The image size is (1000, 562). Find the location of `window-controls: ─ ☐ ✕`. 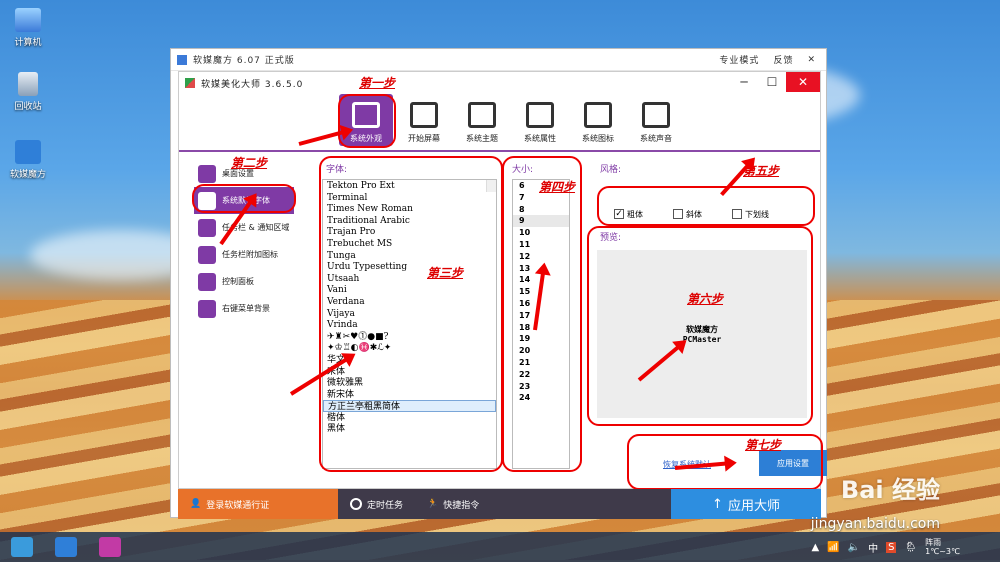

window-controls: ─ ☐ ✕ is located at coordinates (775, 82).